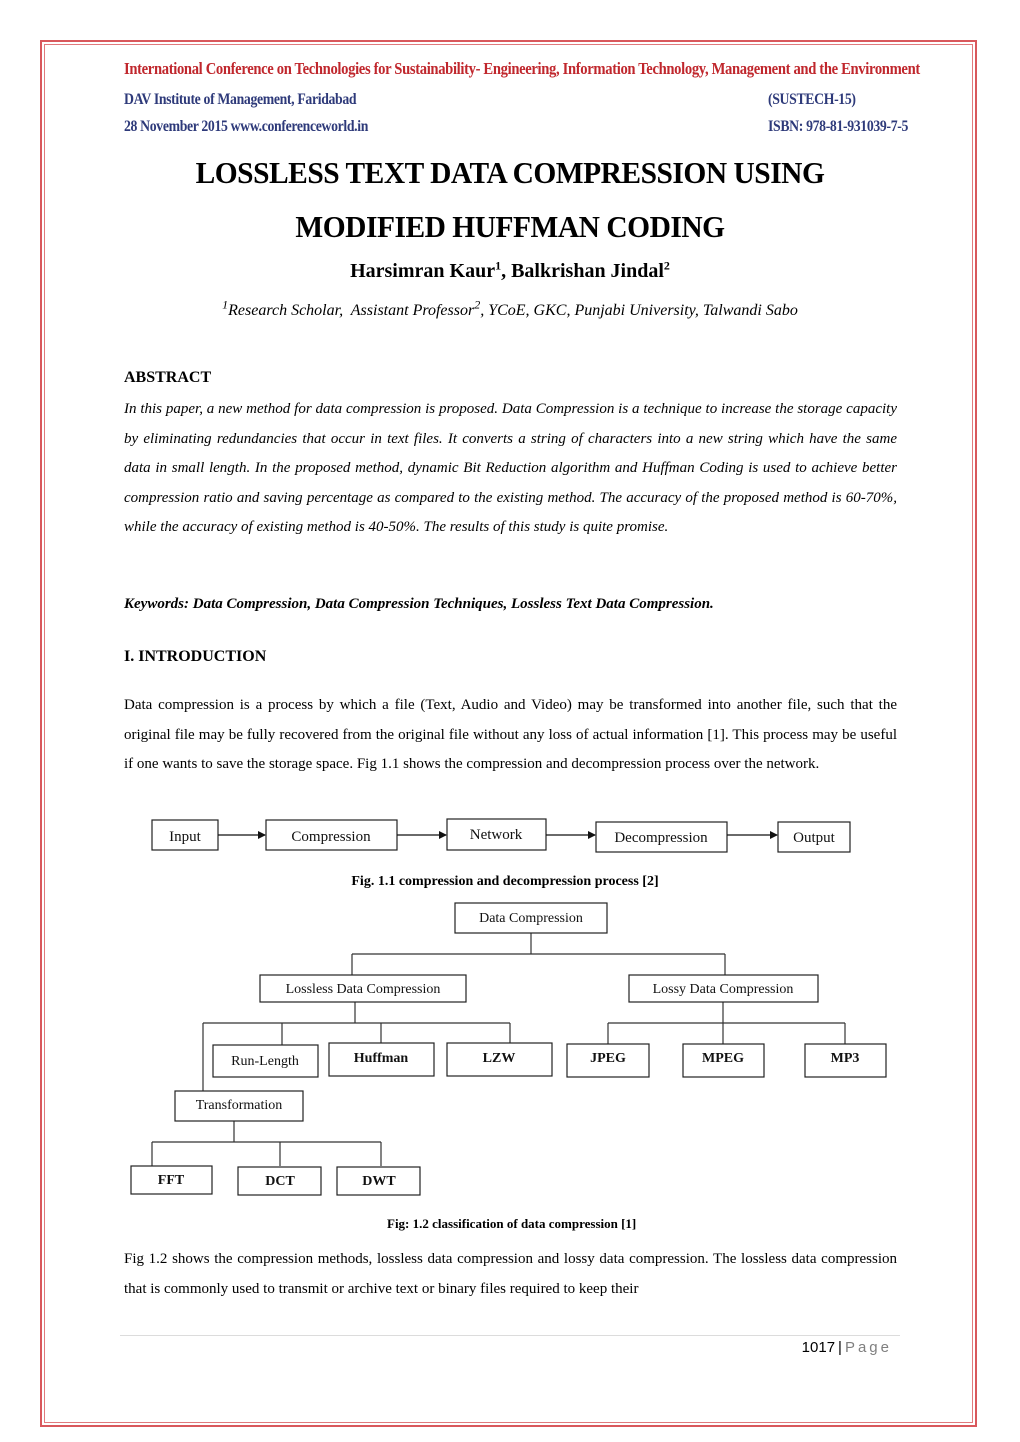 The width and height of the screenshot is (1020, 1442). I want to click on introduction-heading: I. INTRODUCTION, so click(195, 656).